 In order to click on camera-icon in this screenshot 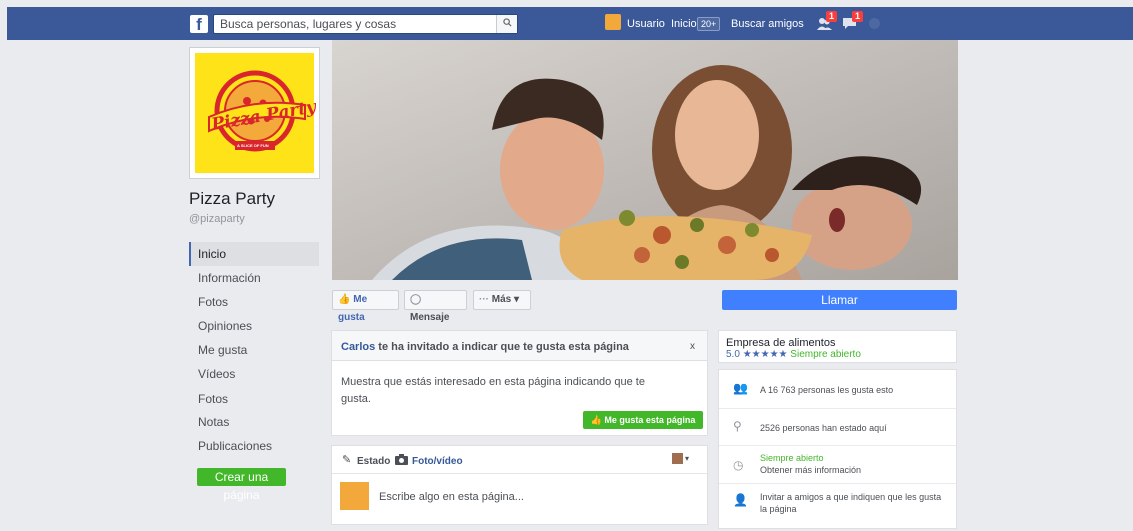, I will do `click(401, 459)`.